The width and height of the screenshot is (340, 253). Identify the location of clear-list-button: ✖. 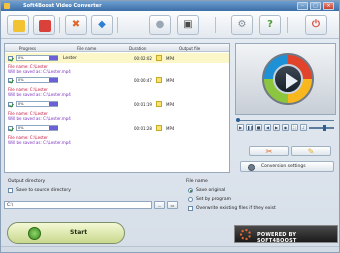
(76, 25).